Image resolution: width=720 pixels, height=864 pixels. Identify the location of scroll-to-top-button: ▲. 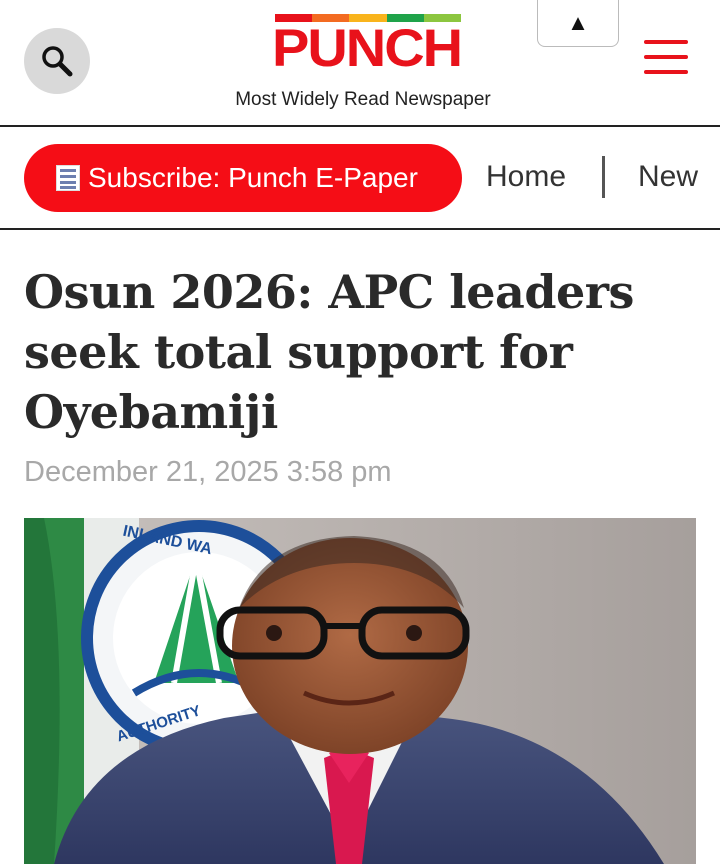
(578, 23).